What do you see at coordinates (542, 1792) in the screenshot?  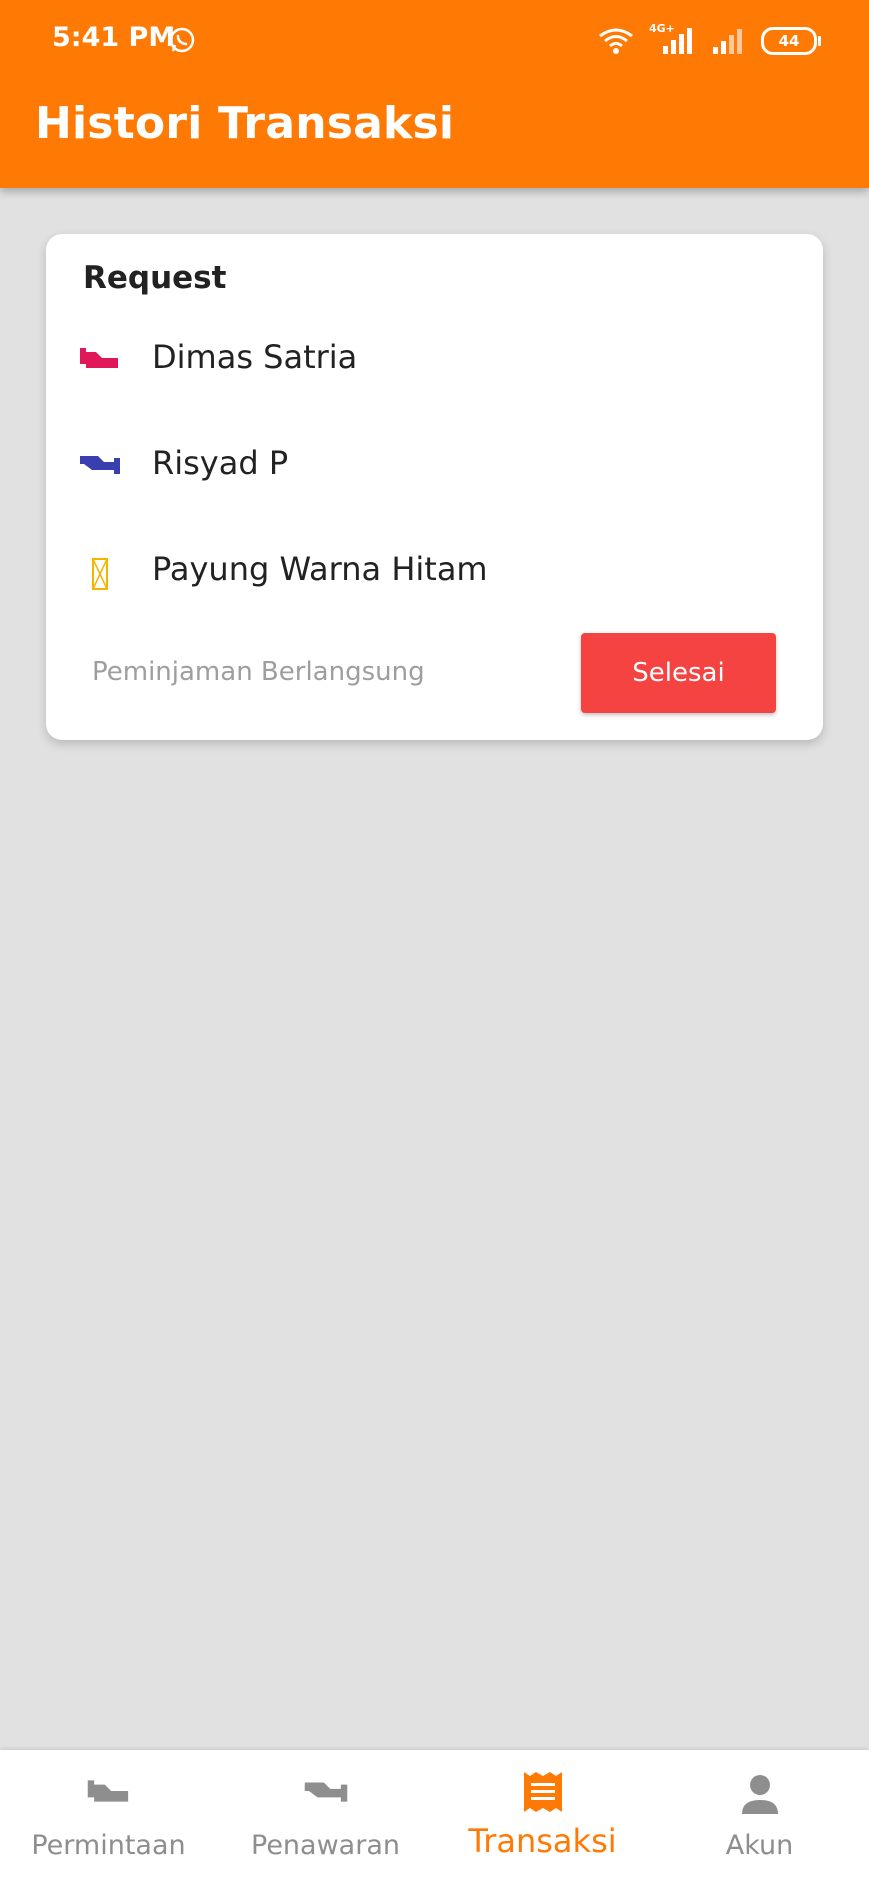 I see `receipt-icon` at bounding box center [542, 1792].